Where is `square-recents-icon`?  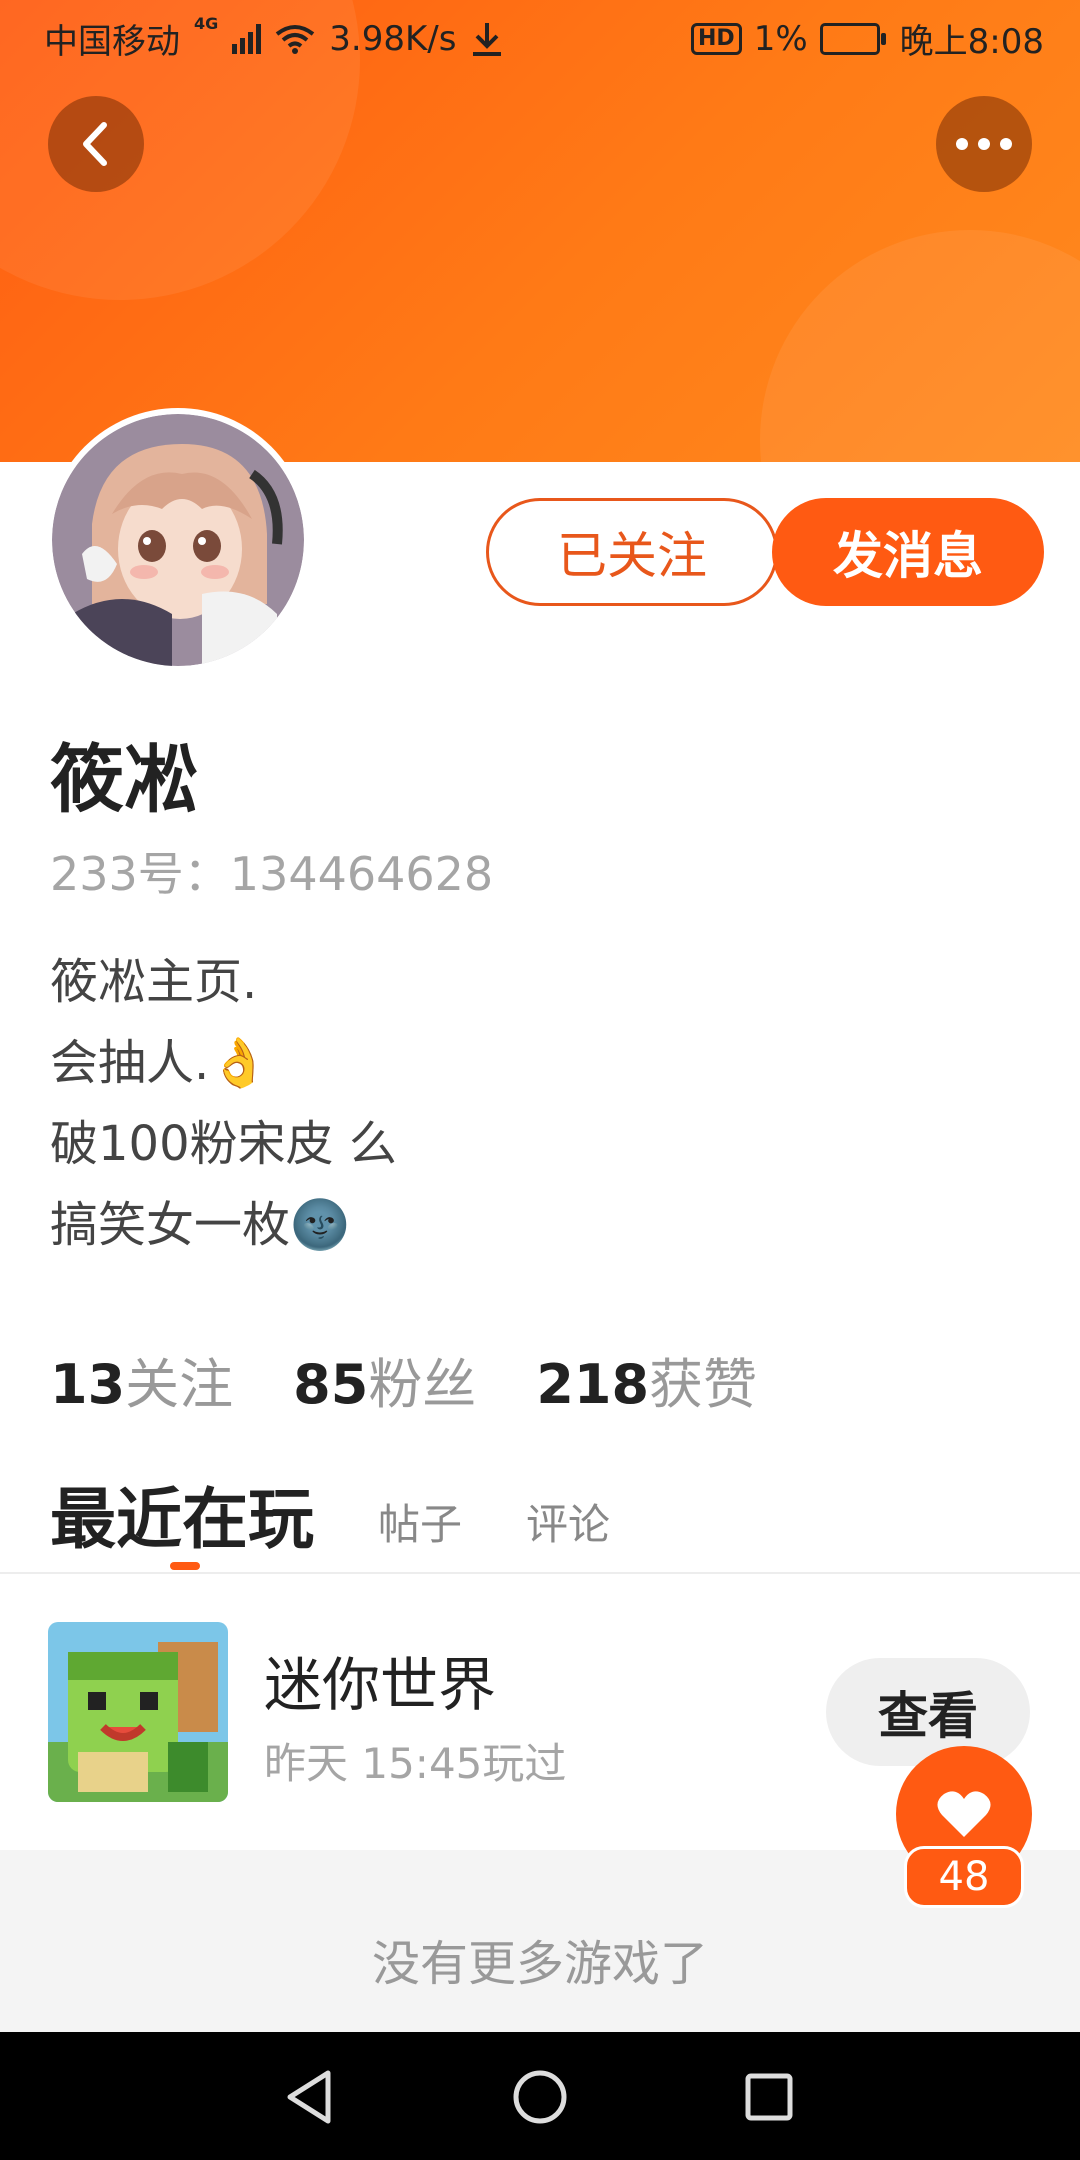
square-recents-icon is located at coordinates (769, 2097).